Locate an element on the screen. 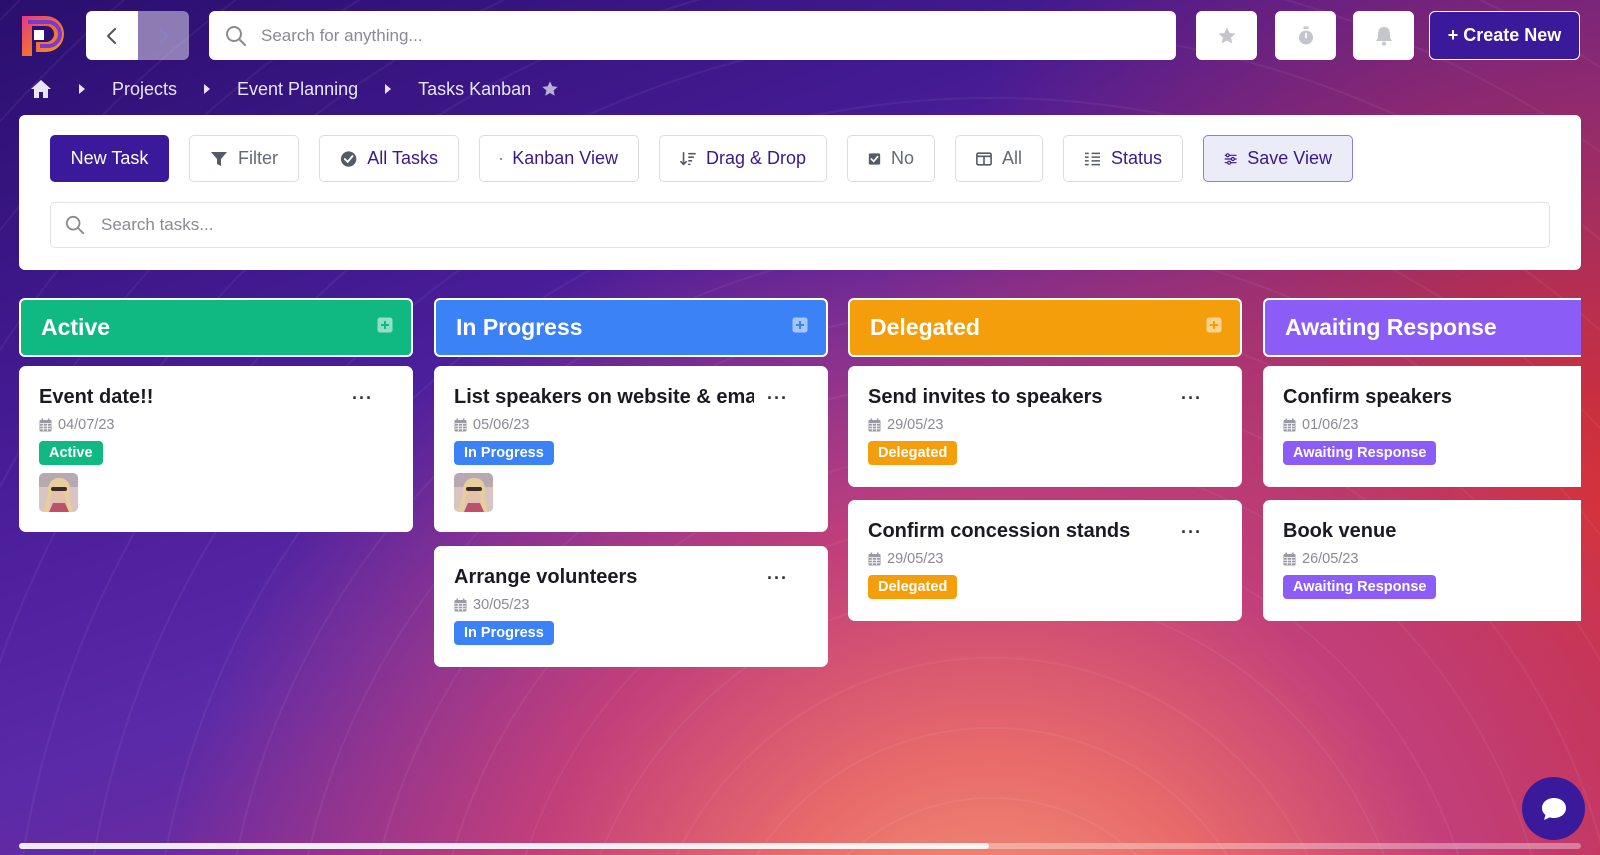 The height and width of the screenshot is (855, 1600). checkbox-icon is located at coordinates (874, 158).